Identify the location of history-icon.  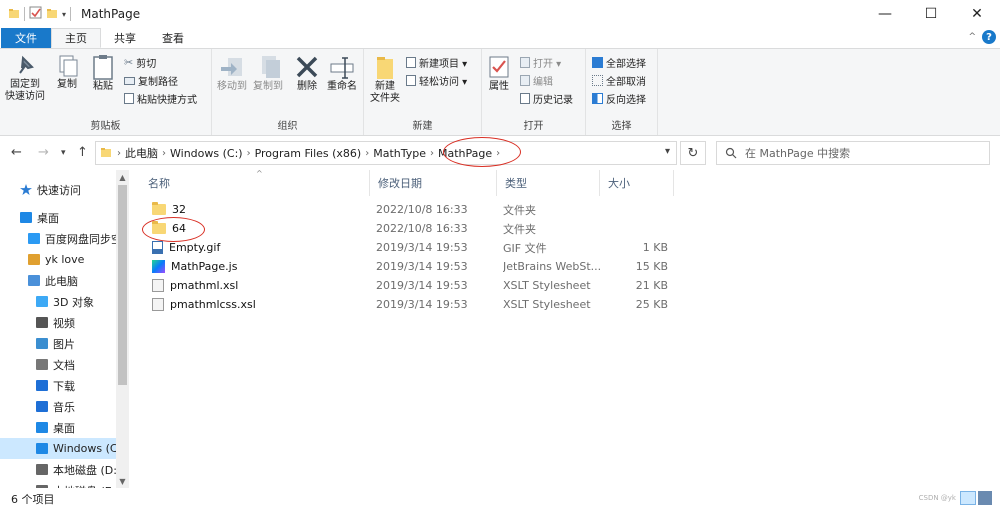
(525, 98).